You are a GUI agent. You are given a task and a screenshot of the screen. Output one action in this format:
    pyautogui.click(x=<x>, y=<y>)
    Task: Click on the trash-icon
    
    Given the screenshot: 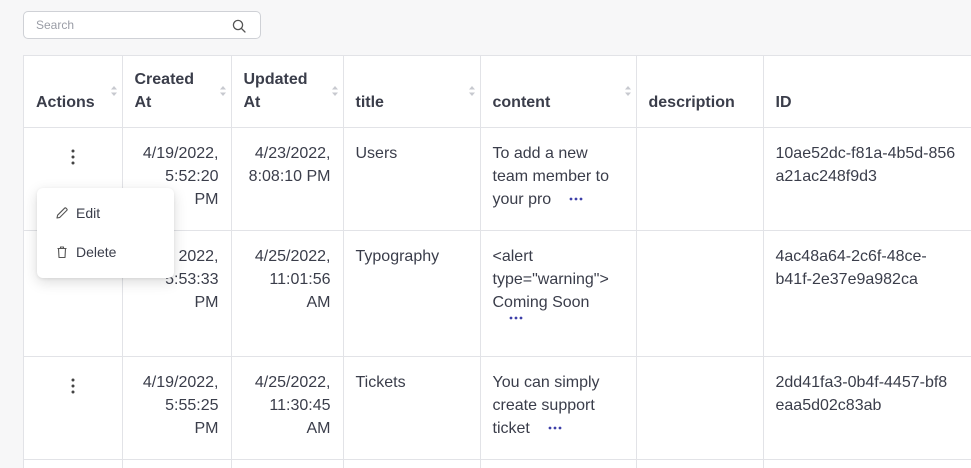 What is the action you would take?
    pyautogui.click(x=62, y=252)
    